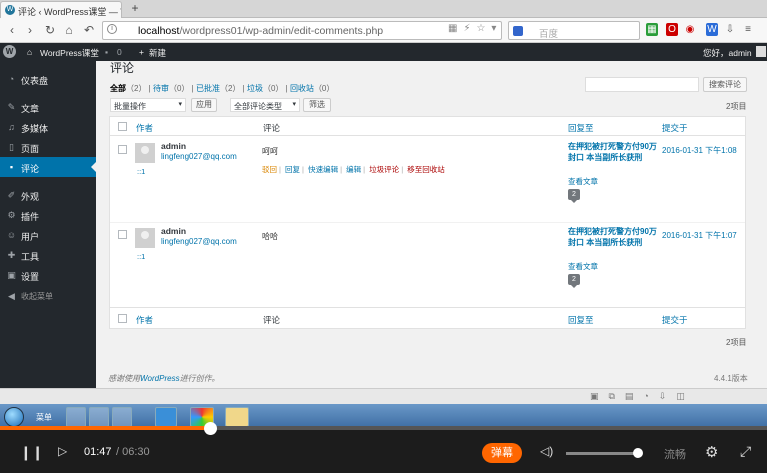 The width and height of the screenshot is (767, 473). I want to click on spam-link: 垃圾评论, so click(384, 169).